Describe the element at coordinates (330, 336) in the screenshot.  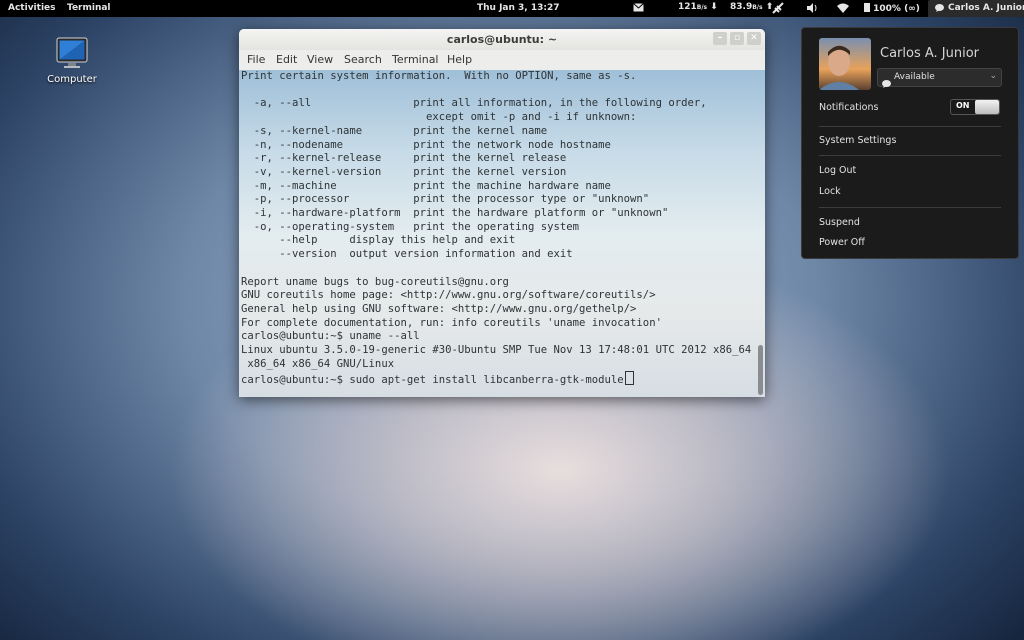
I see `terminal-line: carlos@ubuntu:~$ uname --all` at that location.